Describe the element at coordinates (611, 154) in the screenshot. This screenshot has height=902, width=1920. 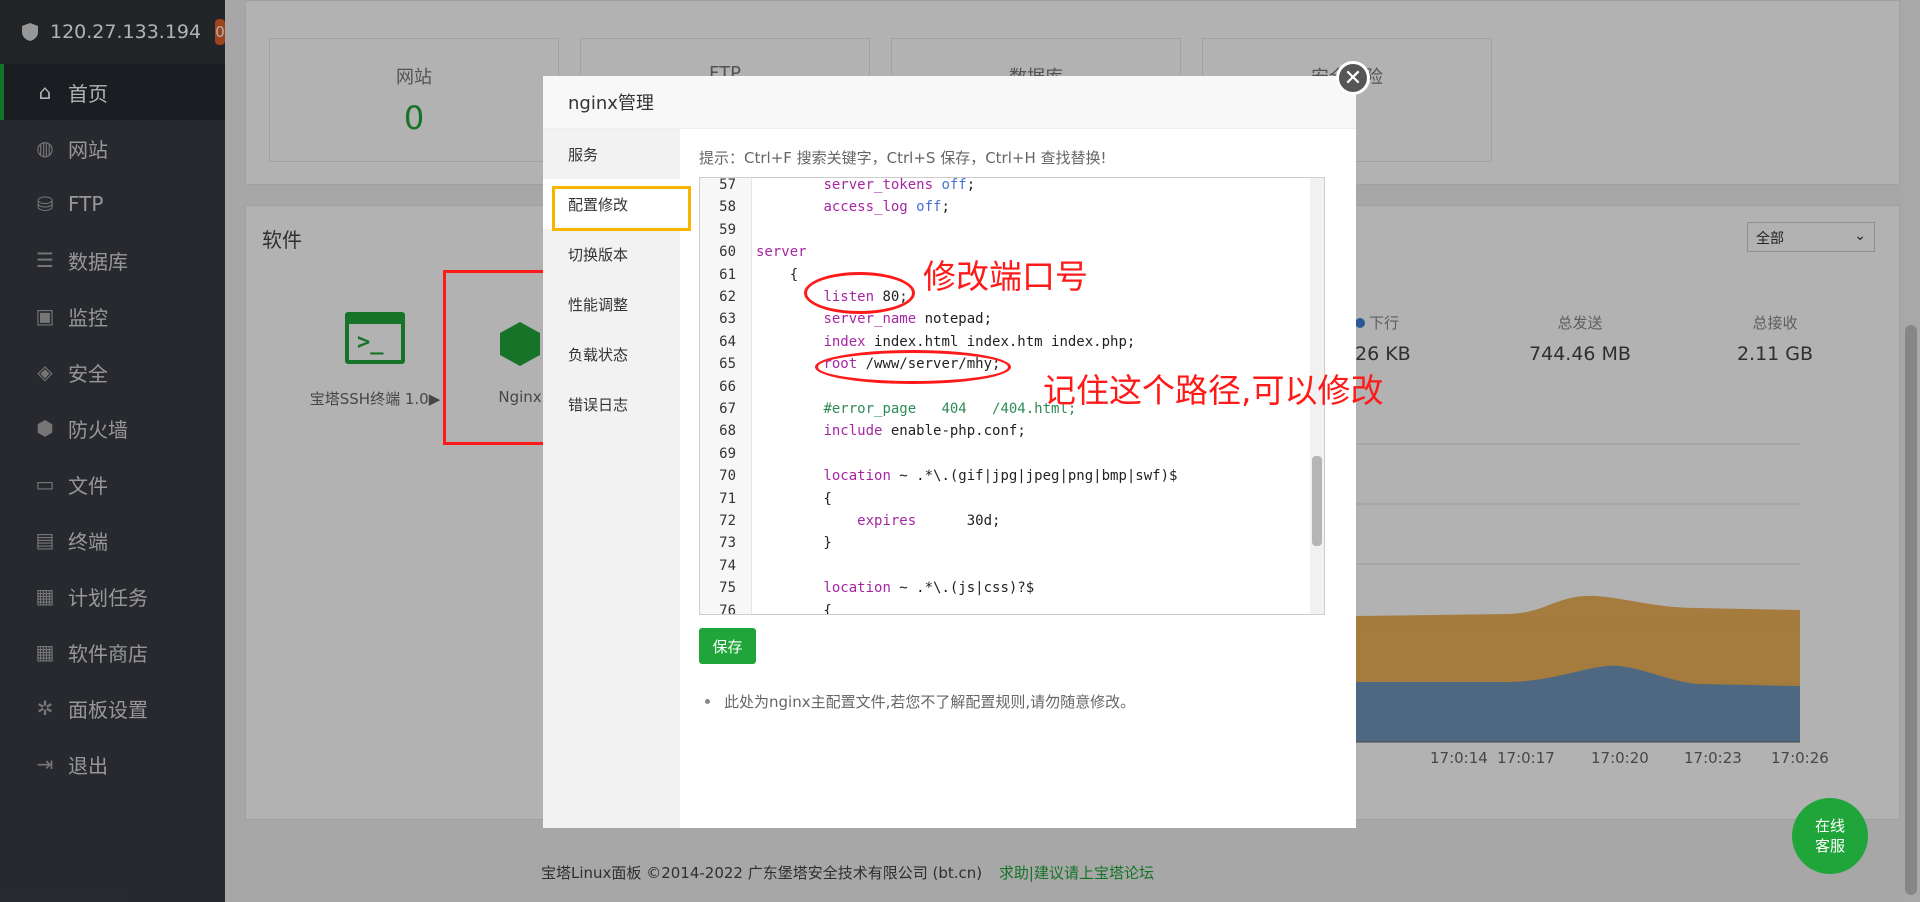
I see `modal-tab-0: 服务` at that location.